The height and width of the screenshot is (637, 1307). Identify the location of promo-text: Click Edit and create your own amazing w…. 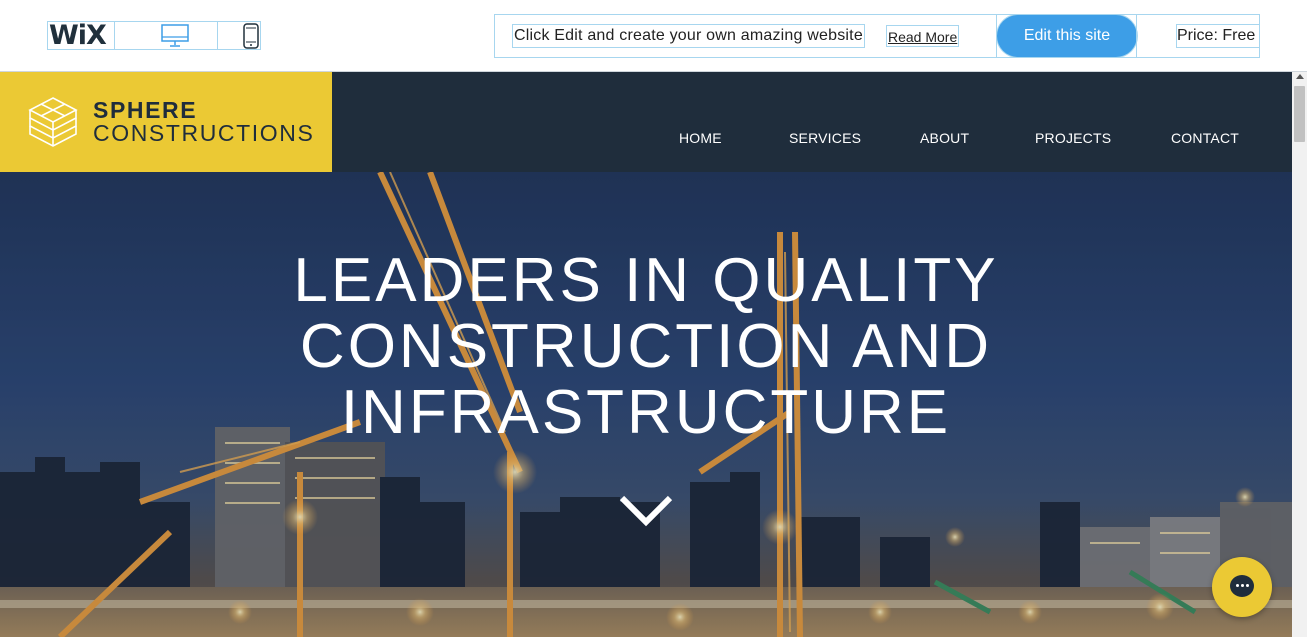
(688, 36).